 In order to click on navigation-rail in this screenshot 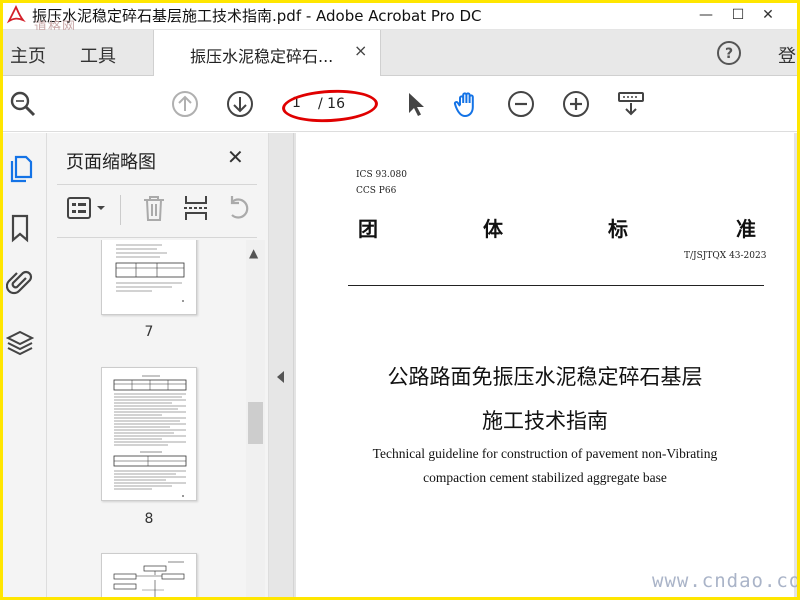, I will do `click(23, 366)`.